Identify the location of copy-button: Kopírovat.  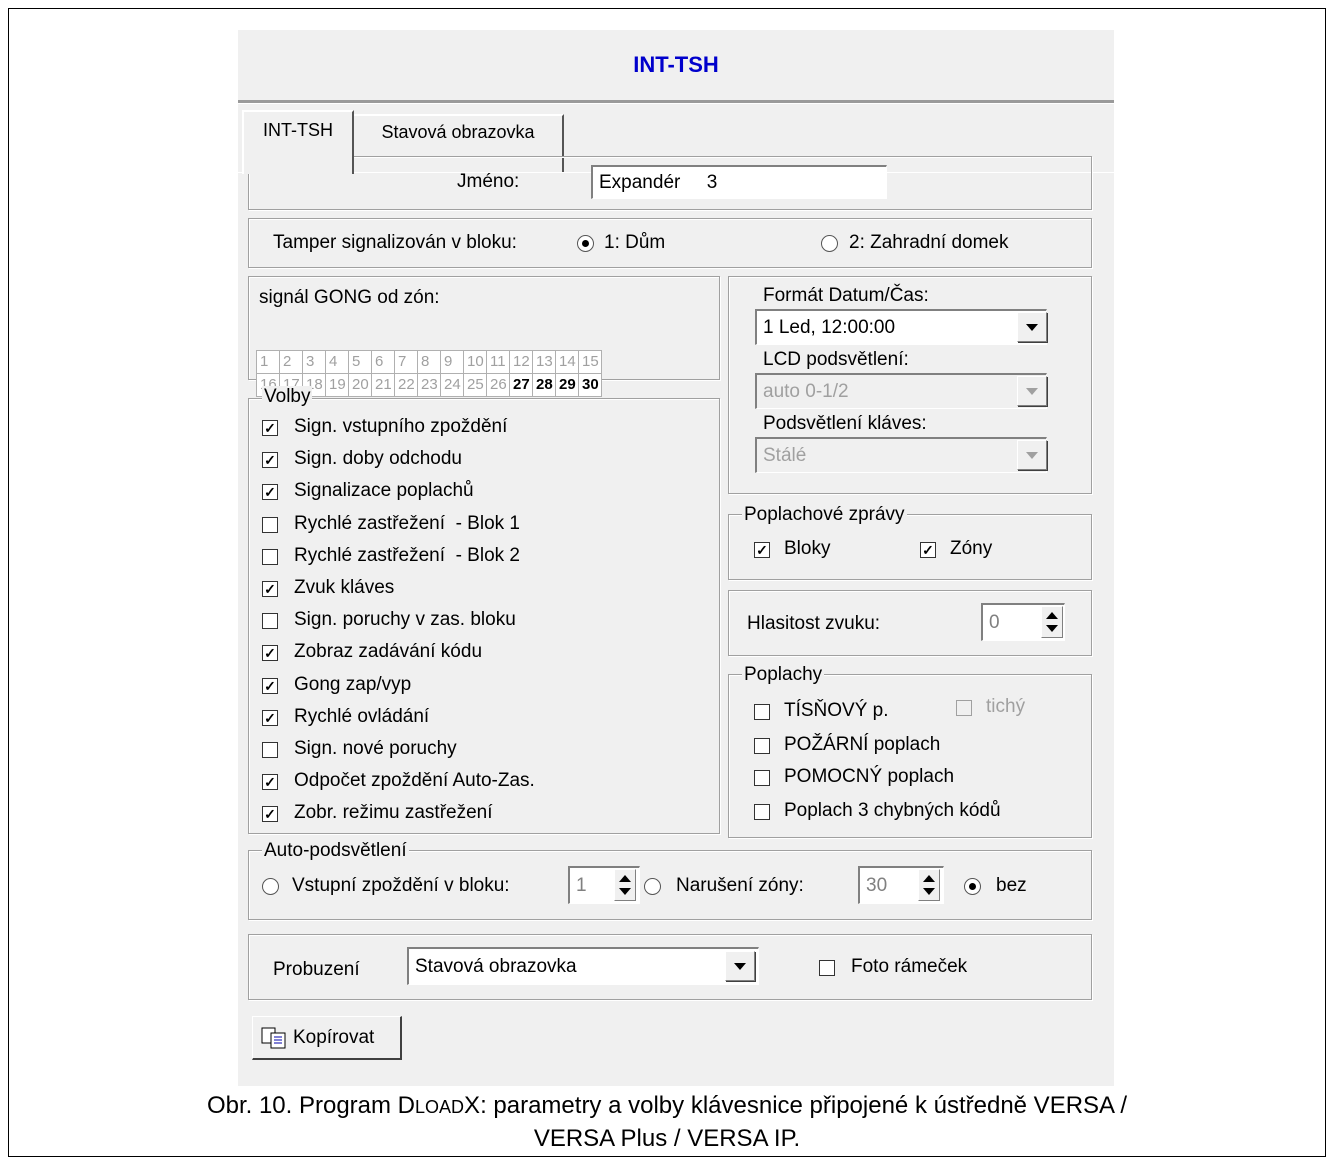
(327, 1038).